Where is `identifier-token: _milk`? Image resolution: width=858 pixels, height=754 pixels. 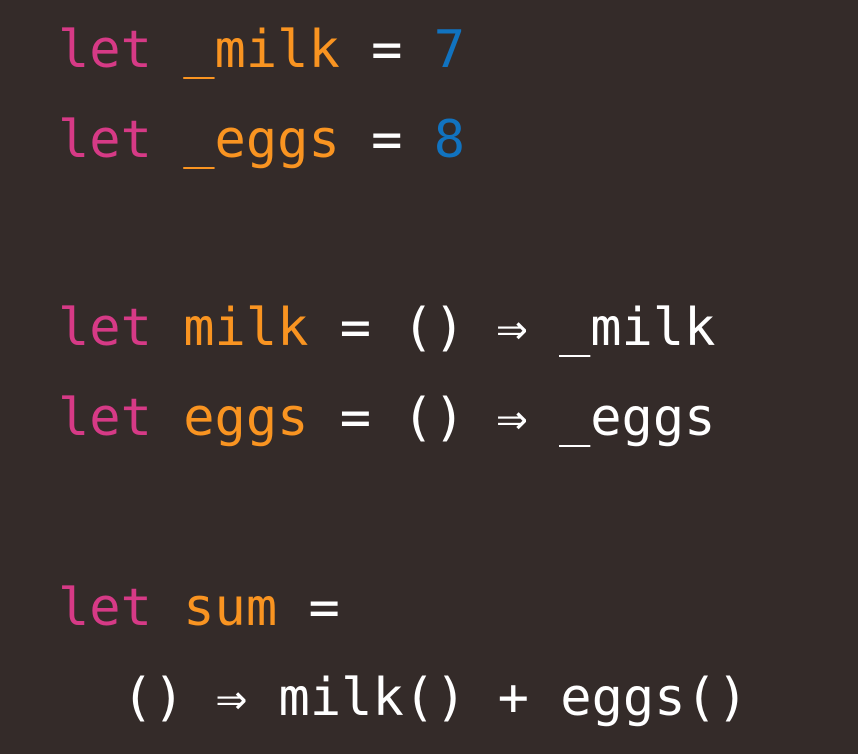
identifier-token: _milk is located at coordinates (261, 50).